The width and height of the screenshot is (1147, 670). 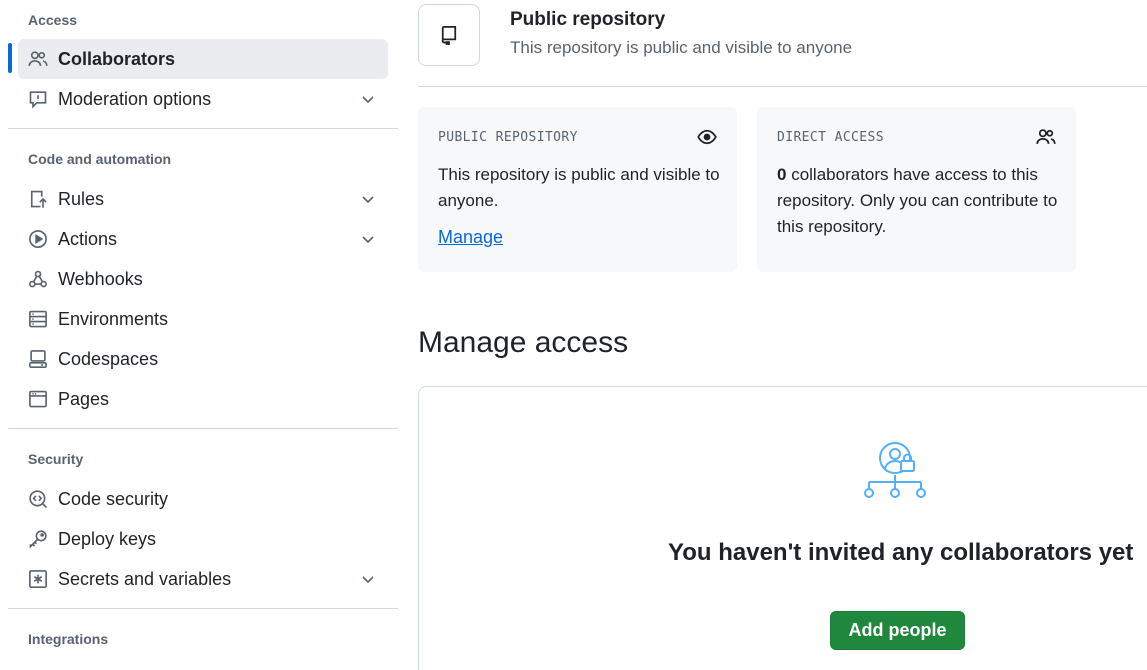 I want to click on browser-icon, so click(x=38, y=399).